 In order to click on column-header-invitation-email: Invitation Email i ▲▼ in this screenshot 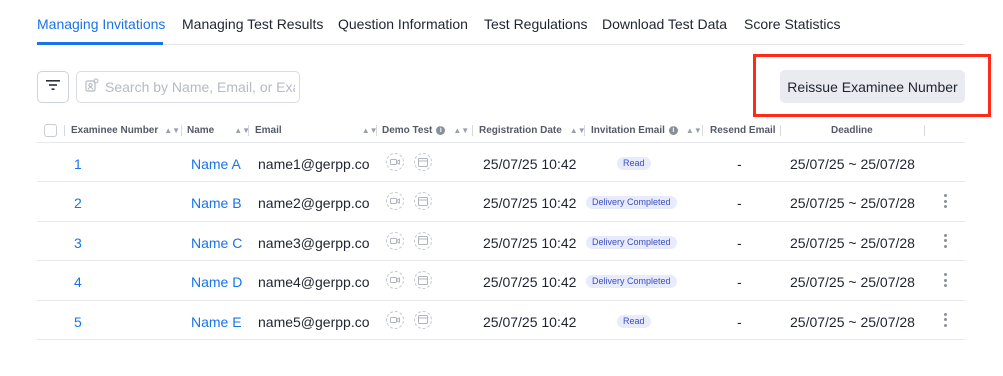, I will do `click(646, 130)`.